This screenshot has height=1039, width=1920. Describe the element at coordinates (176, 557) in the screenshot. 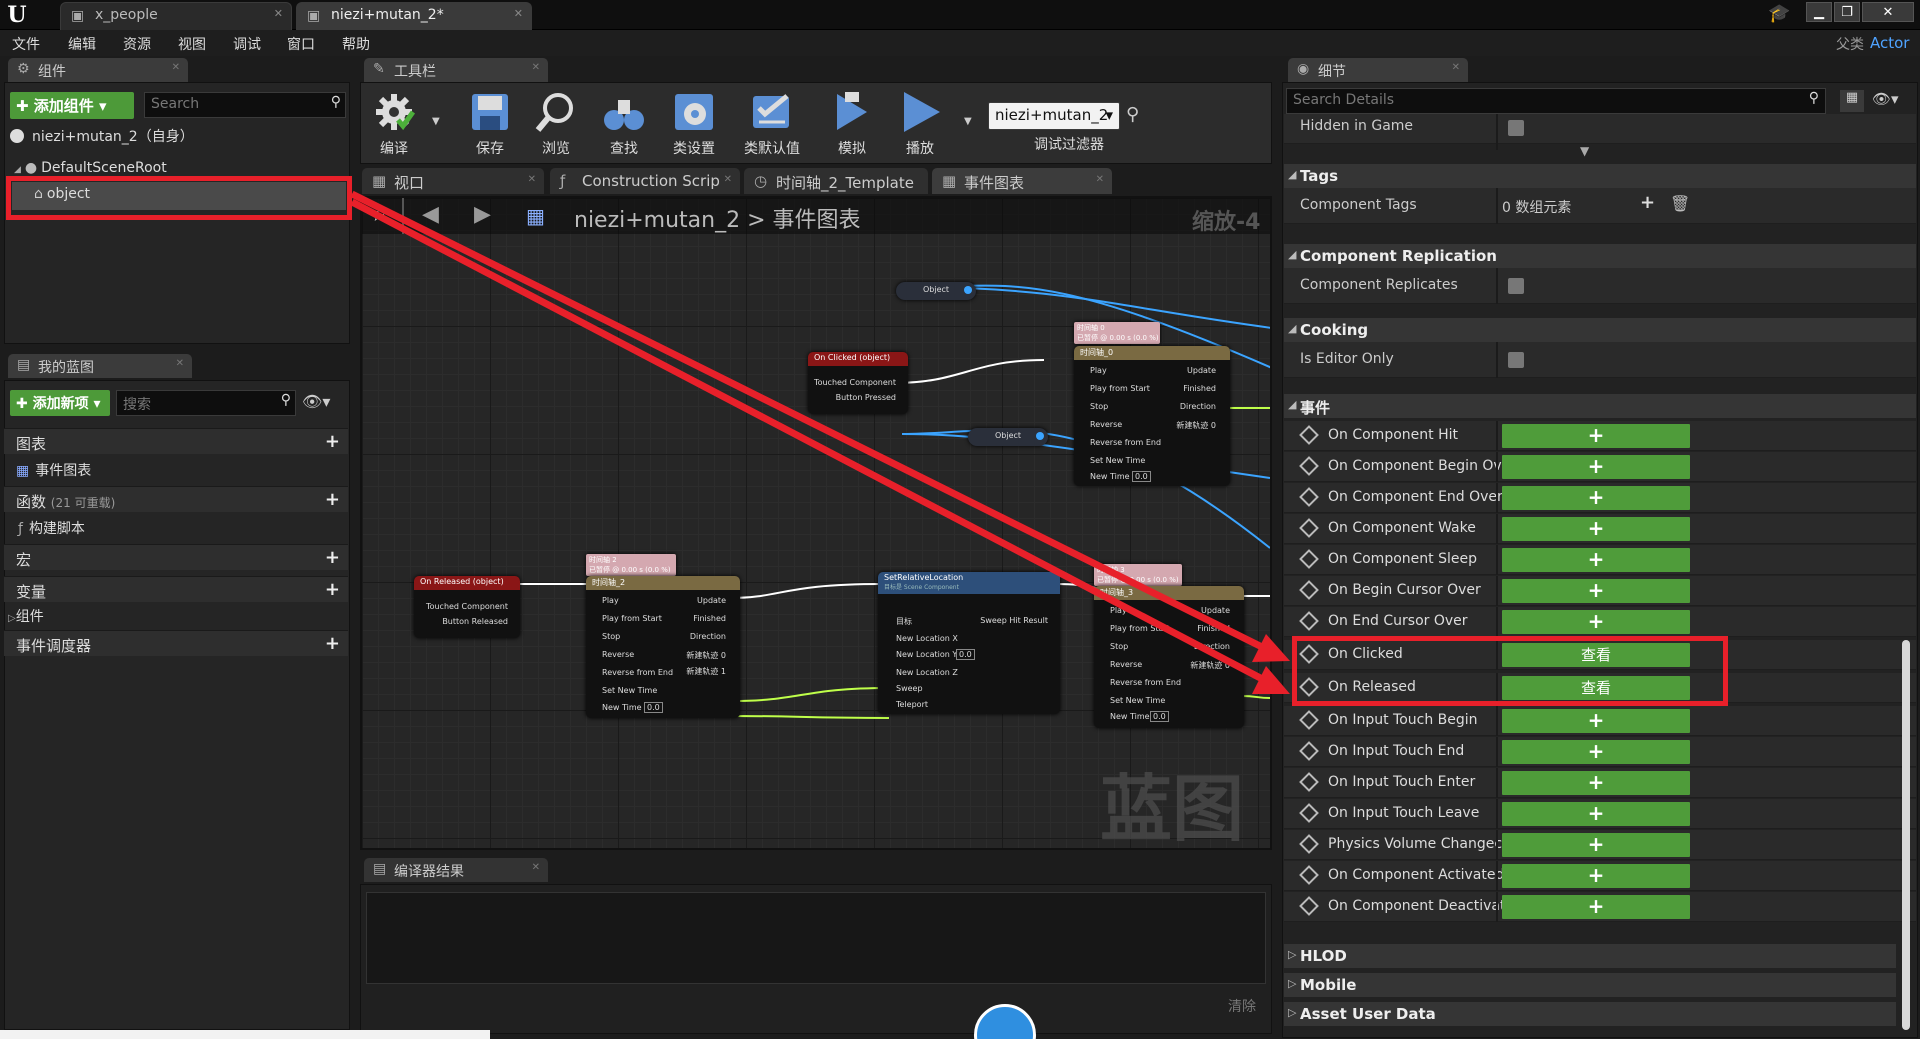

I see `category-macros: 宏 +` at that location.